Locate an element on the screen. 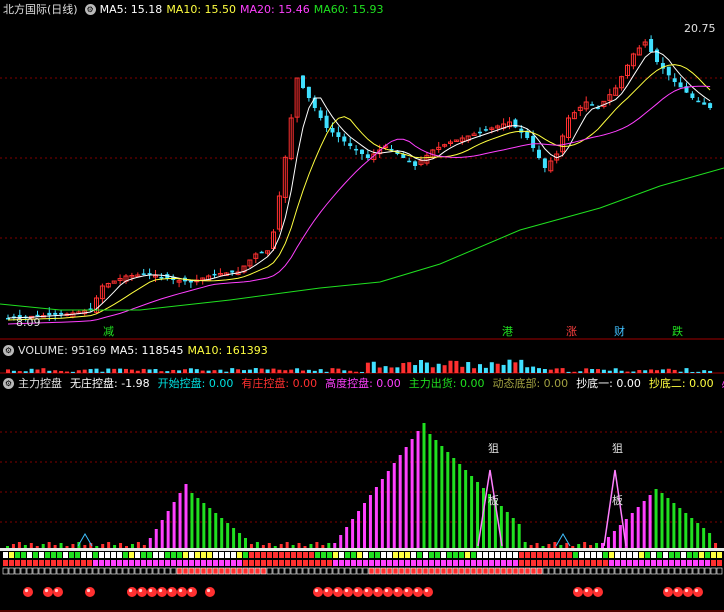  signal-label-3: 涨 is located at coordinates (571, 331).